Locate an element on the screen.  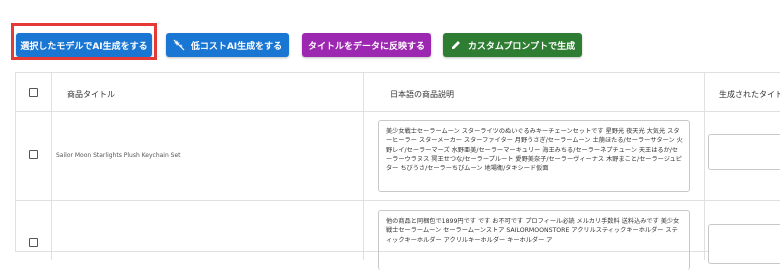
column-header-description: 日本語の商品説明 is located at coordinates (422, 94).